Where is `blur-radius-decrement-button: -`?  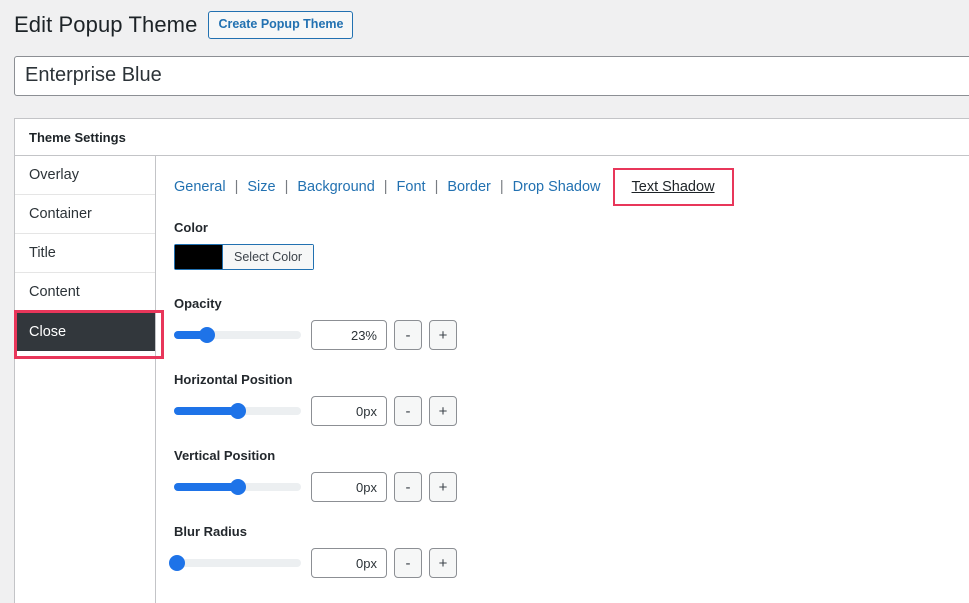
blur-radius-decrement-button: - is located at coordinates (408, 563).